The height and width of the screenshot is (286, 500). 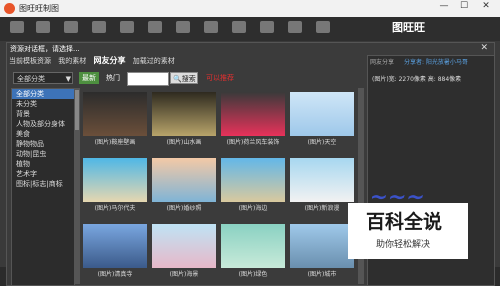 I want to click on help-icon, so click(x=323, y=27).